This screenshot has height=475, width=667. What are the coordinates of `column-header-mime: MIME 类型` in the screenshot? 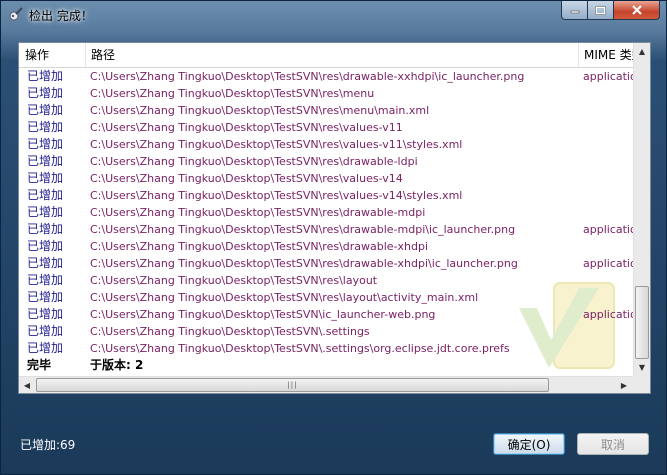 It's located at (606, 55).